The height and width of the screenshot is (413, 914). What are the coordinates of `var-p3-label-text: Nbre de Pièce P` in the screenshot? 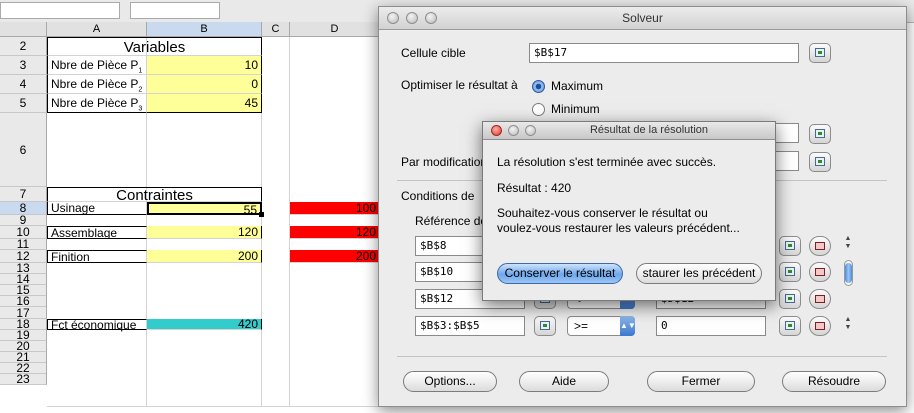 It's located at (95, 103).